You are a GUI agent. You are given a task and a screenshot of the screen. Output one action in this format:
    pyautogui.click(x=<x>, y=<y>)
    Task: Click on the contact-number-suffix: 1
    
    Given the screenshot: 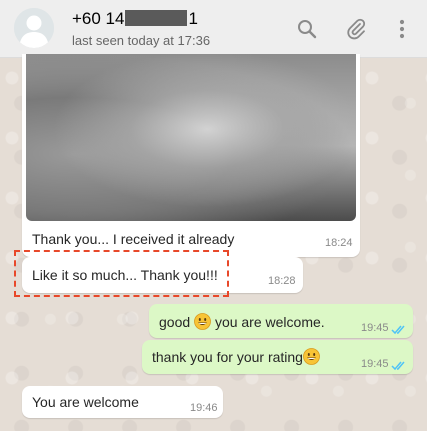 What is the action you would take?
    pyautogui.click(x=193, y=18)
    